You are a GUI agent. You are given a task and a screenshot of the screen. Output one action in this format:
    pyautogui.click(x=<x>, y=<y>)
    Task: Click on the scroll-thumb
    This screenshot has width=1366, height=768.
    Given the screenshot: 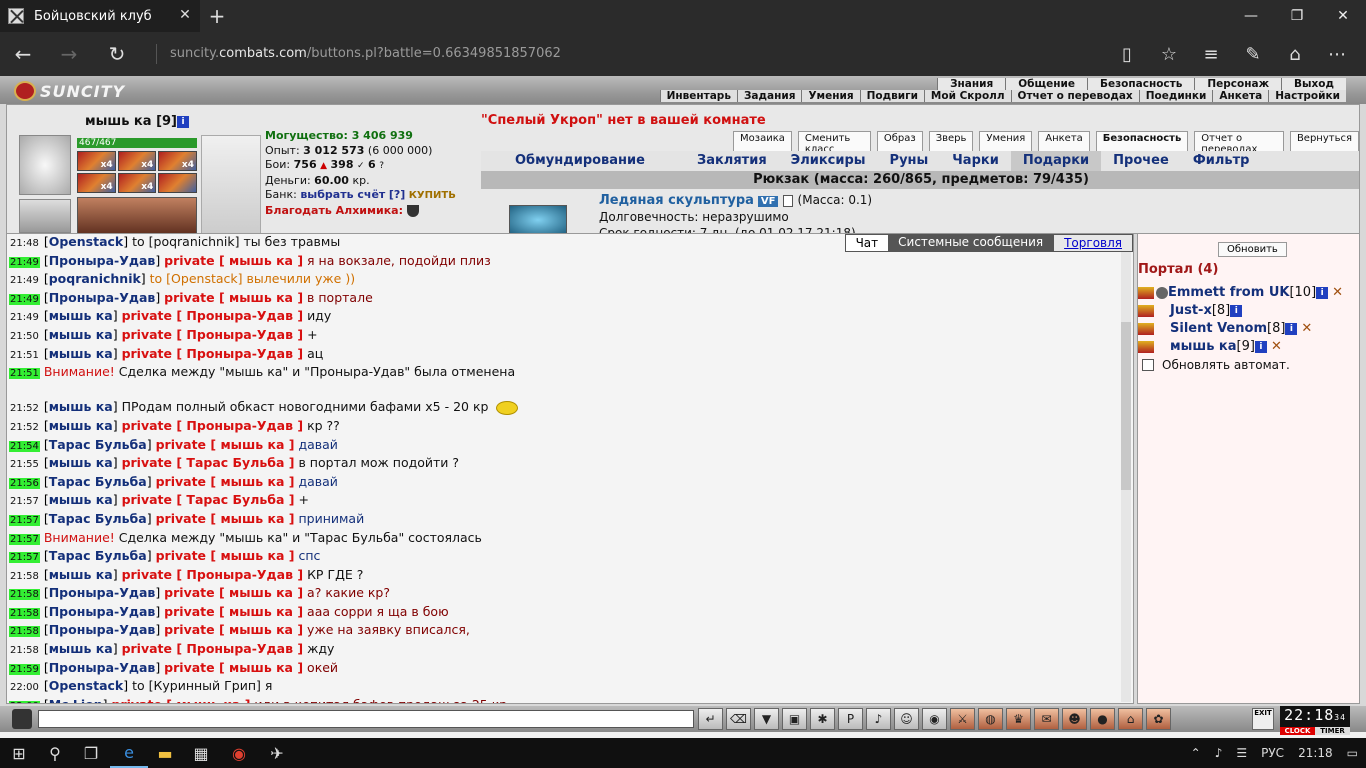 What is the action you would take?
    pyautogui.click(x=1126, y=406)
    